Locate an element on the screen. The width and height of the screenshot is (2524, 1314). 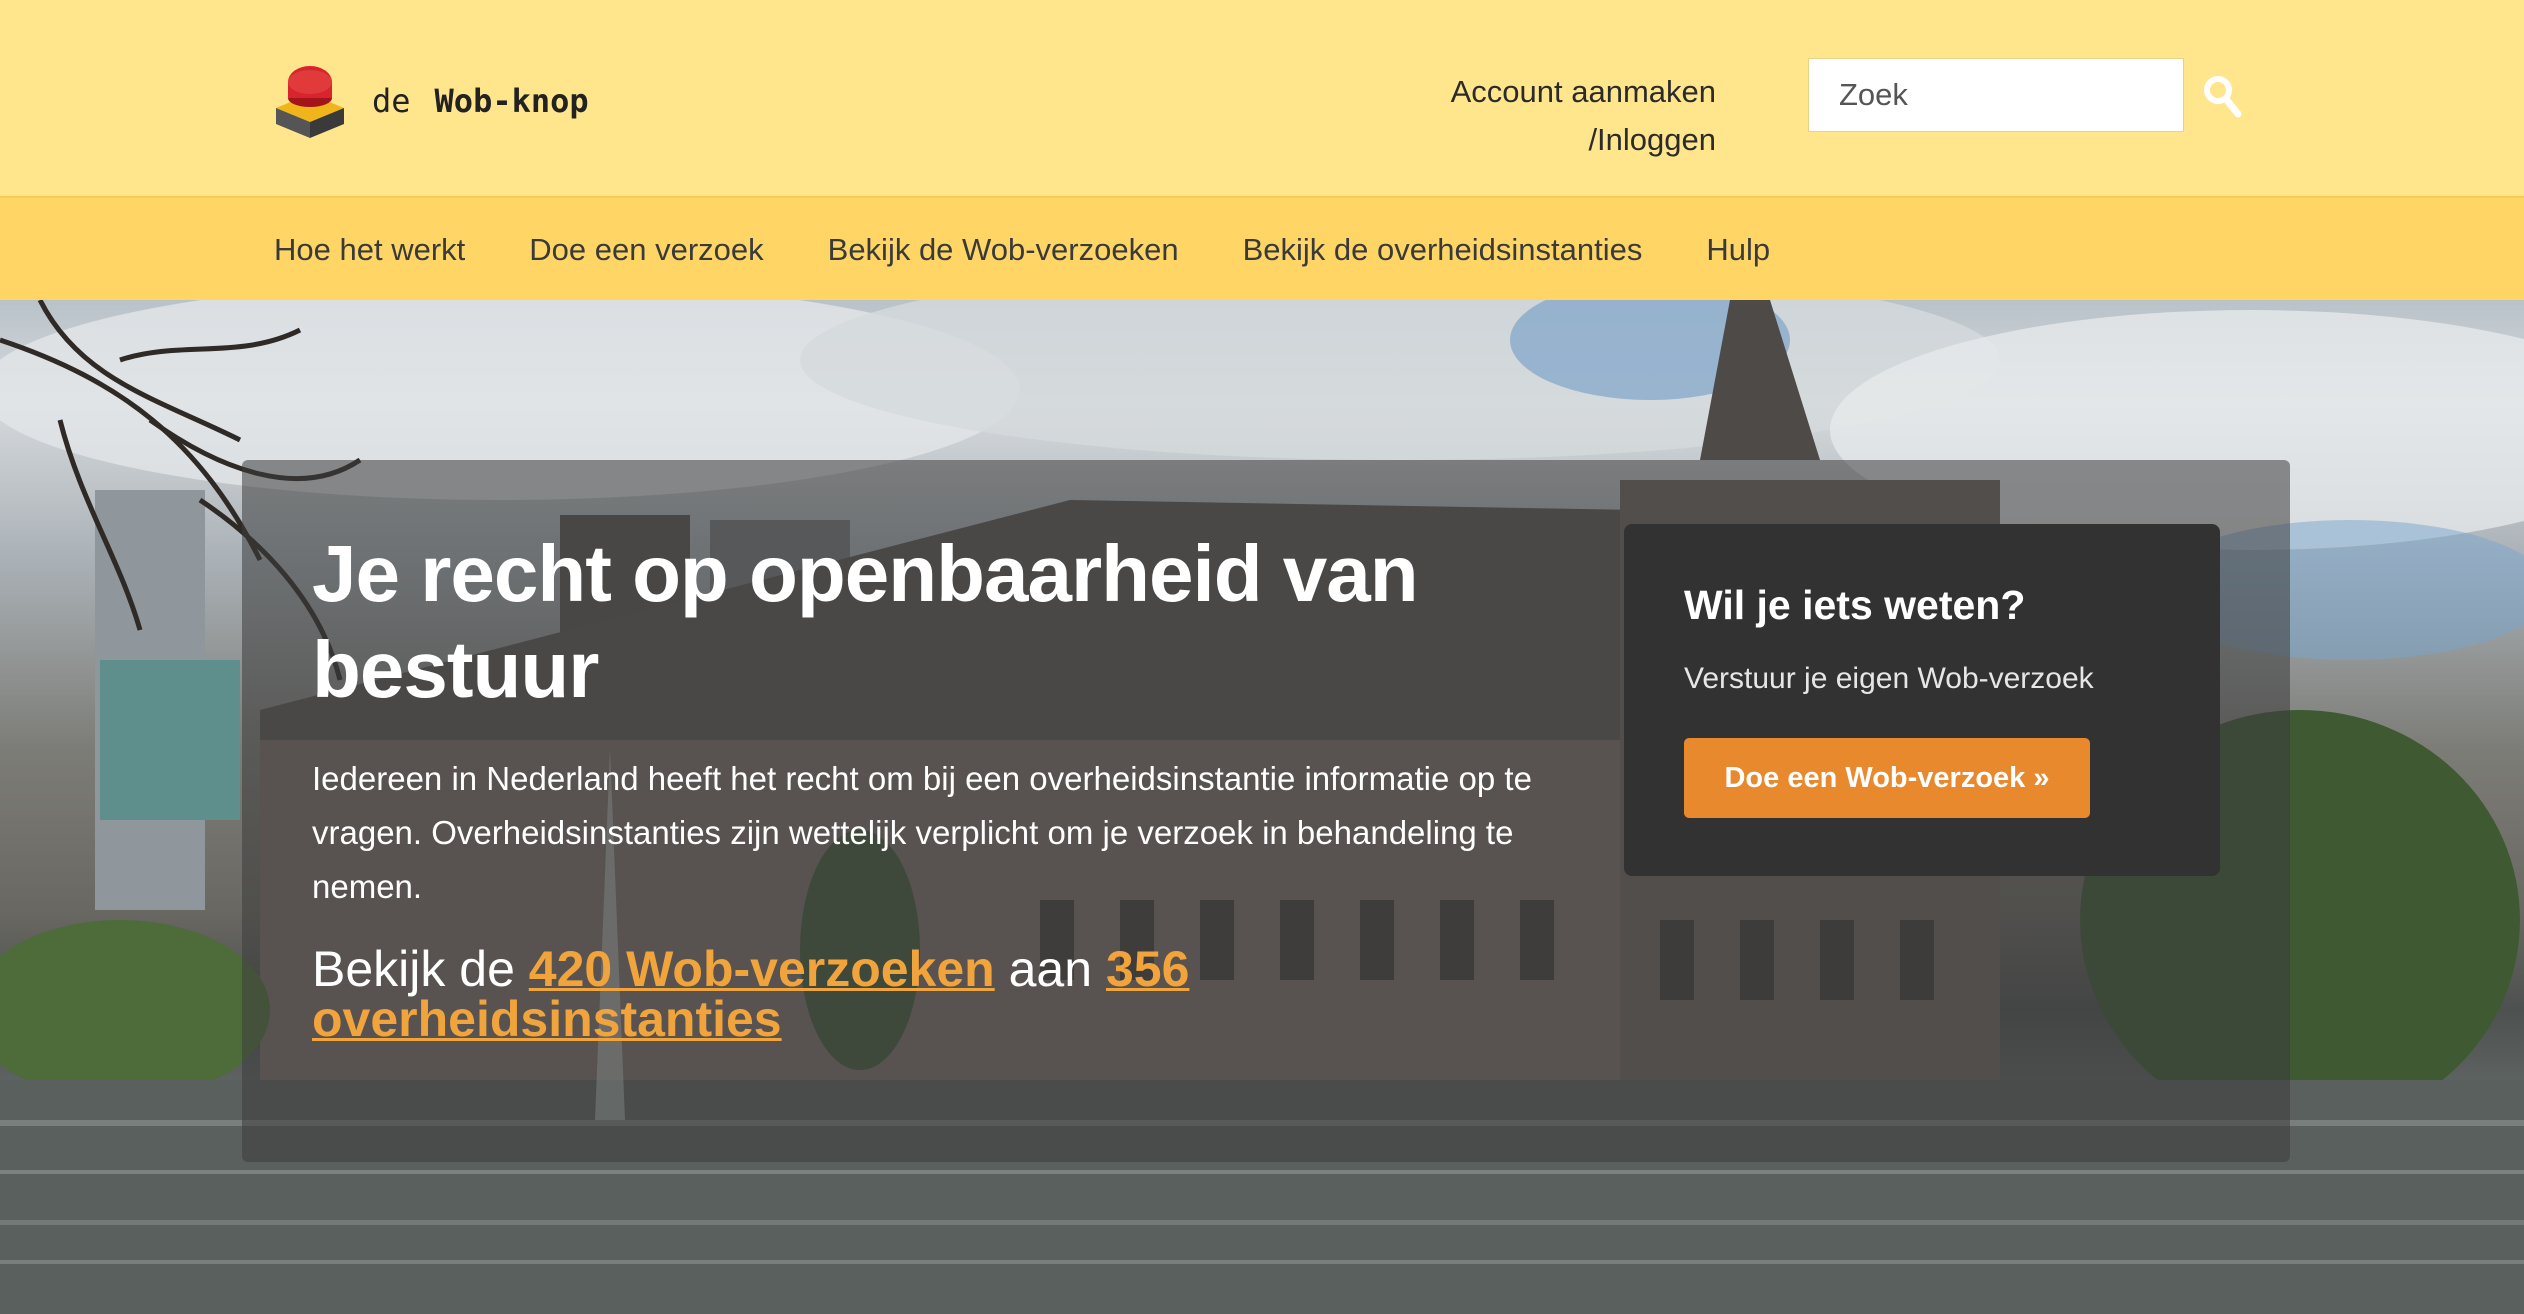
cta-subtitle: Verstuur je eigen Wob-verzoek is located at coordinates (1889, 678).